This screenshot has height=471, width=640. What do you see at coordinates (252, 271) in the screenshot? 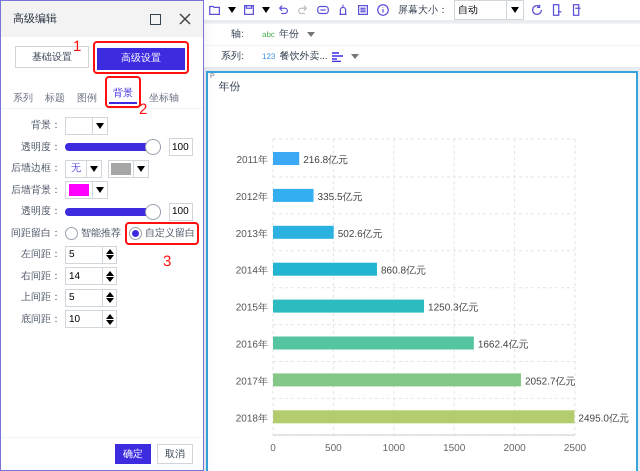
I see `category-label: 2014年` at bounding box center [252, 271].